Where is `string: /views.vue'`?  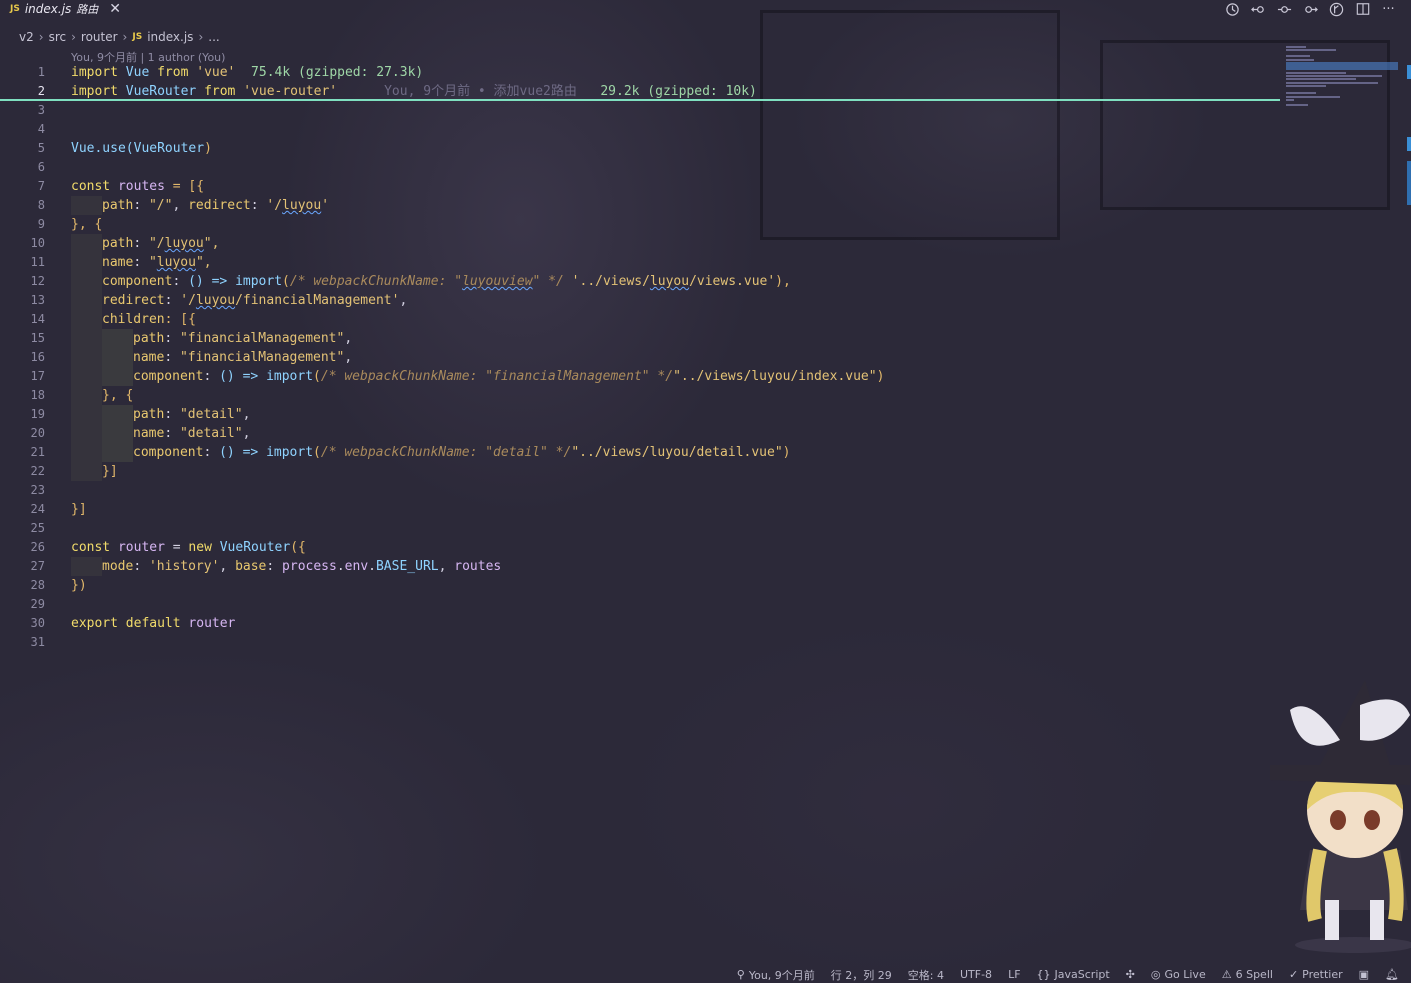
string: /views.vue' is located at coordinates (732, 281).